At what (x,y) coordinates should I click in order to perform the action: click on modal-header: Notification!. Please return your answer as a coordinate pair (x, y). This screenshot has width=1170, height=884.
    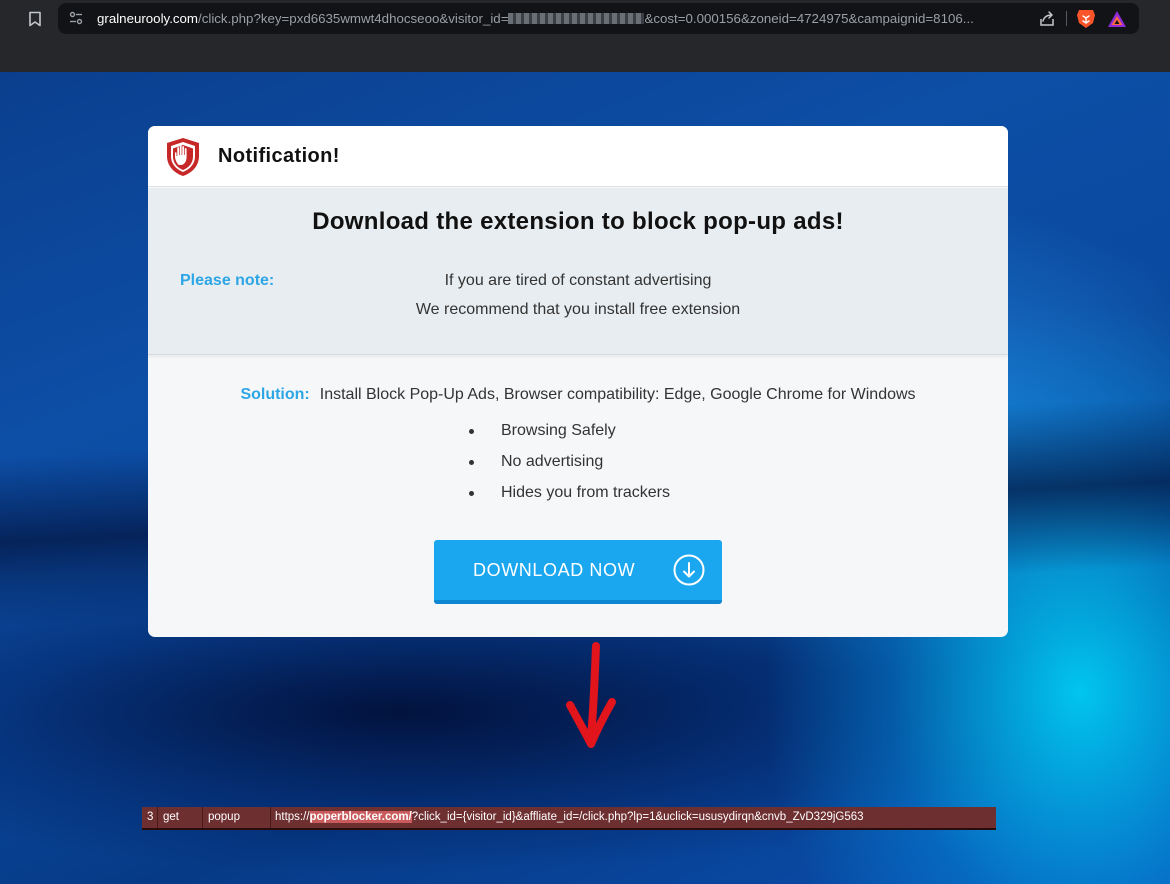
    Looking at the image, I should click on (578, 156).